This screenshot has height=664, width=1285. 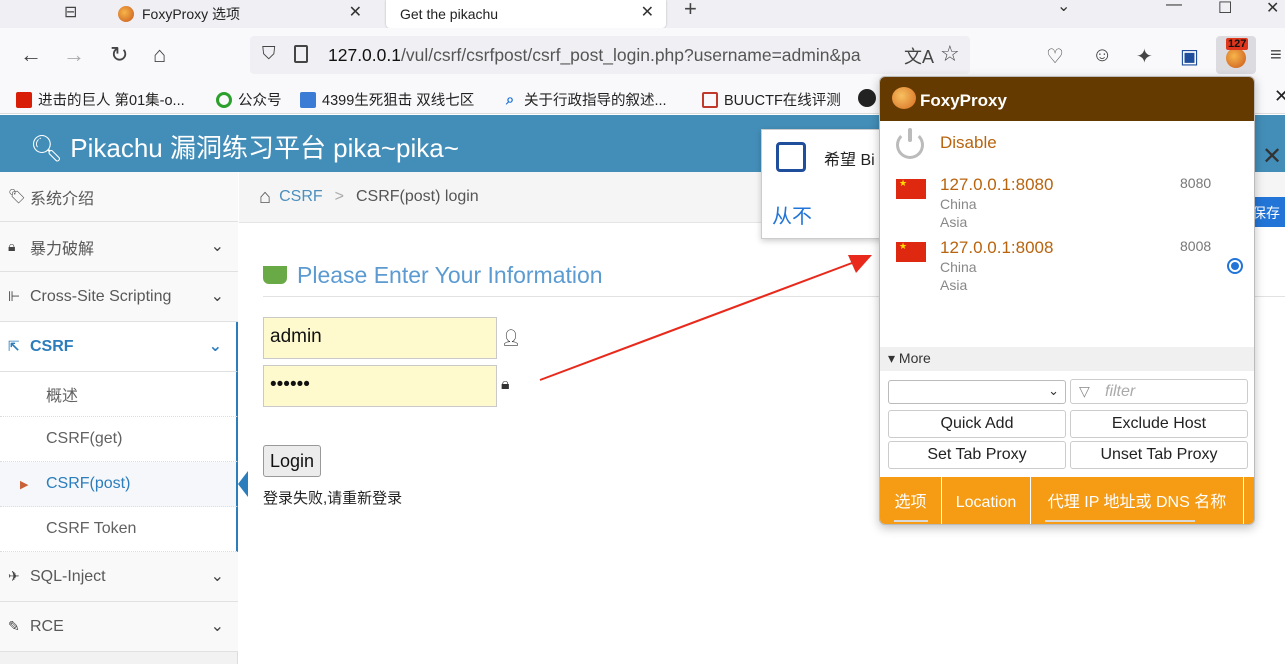 I want to click on quick-add-button: Quick Add, so click(x=977, y=424).